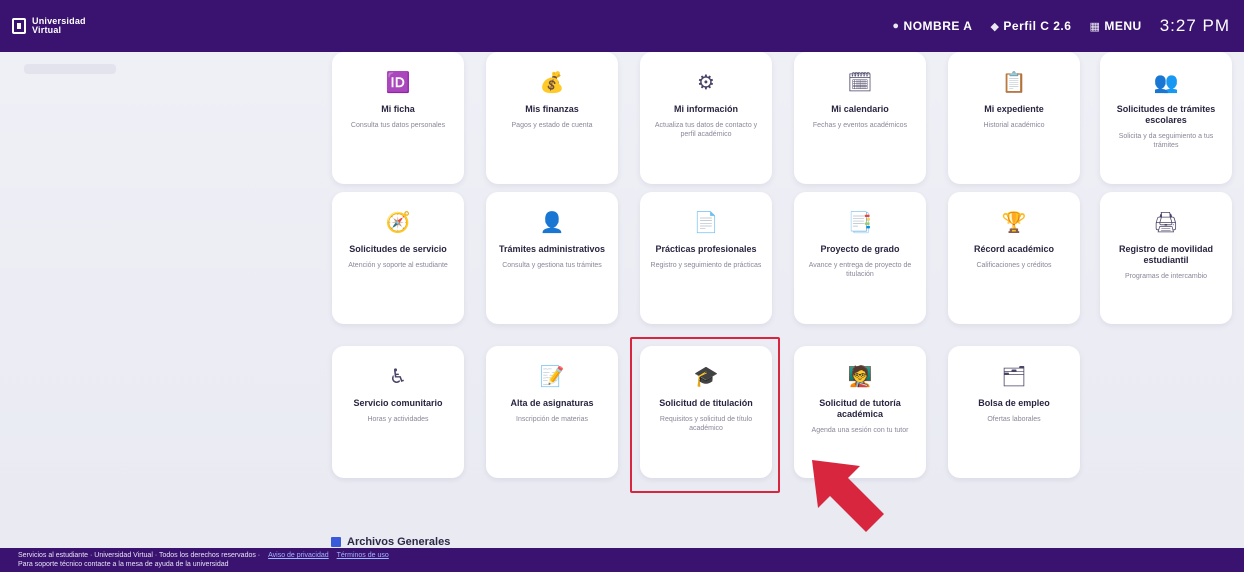  Describe the element at coordinates (552, 109) in the screenshot. I see `card-title: Mis finanzas` at that location.